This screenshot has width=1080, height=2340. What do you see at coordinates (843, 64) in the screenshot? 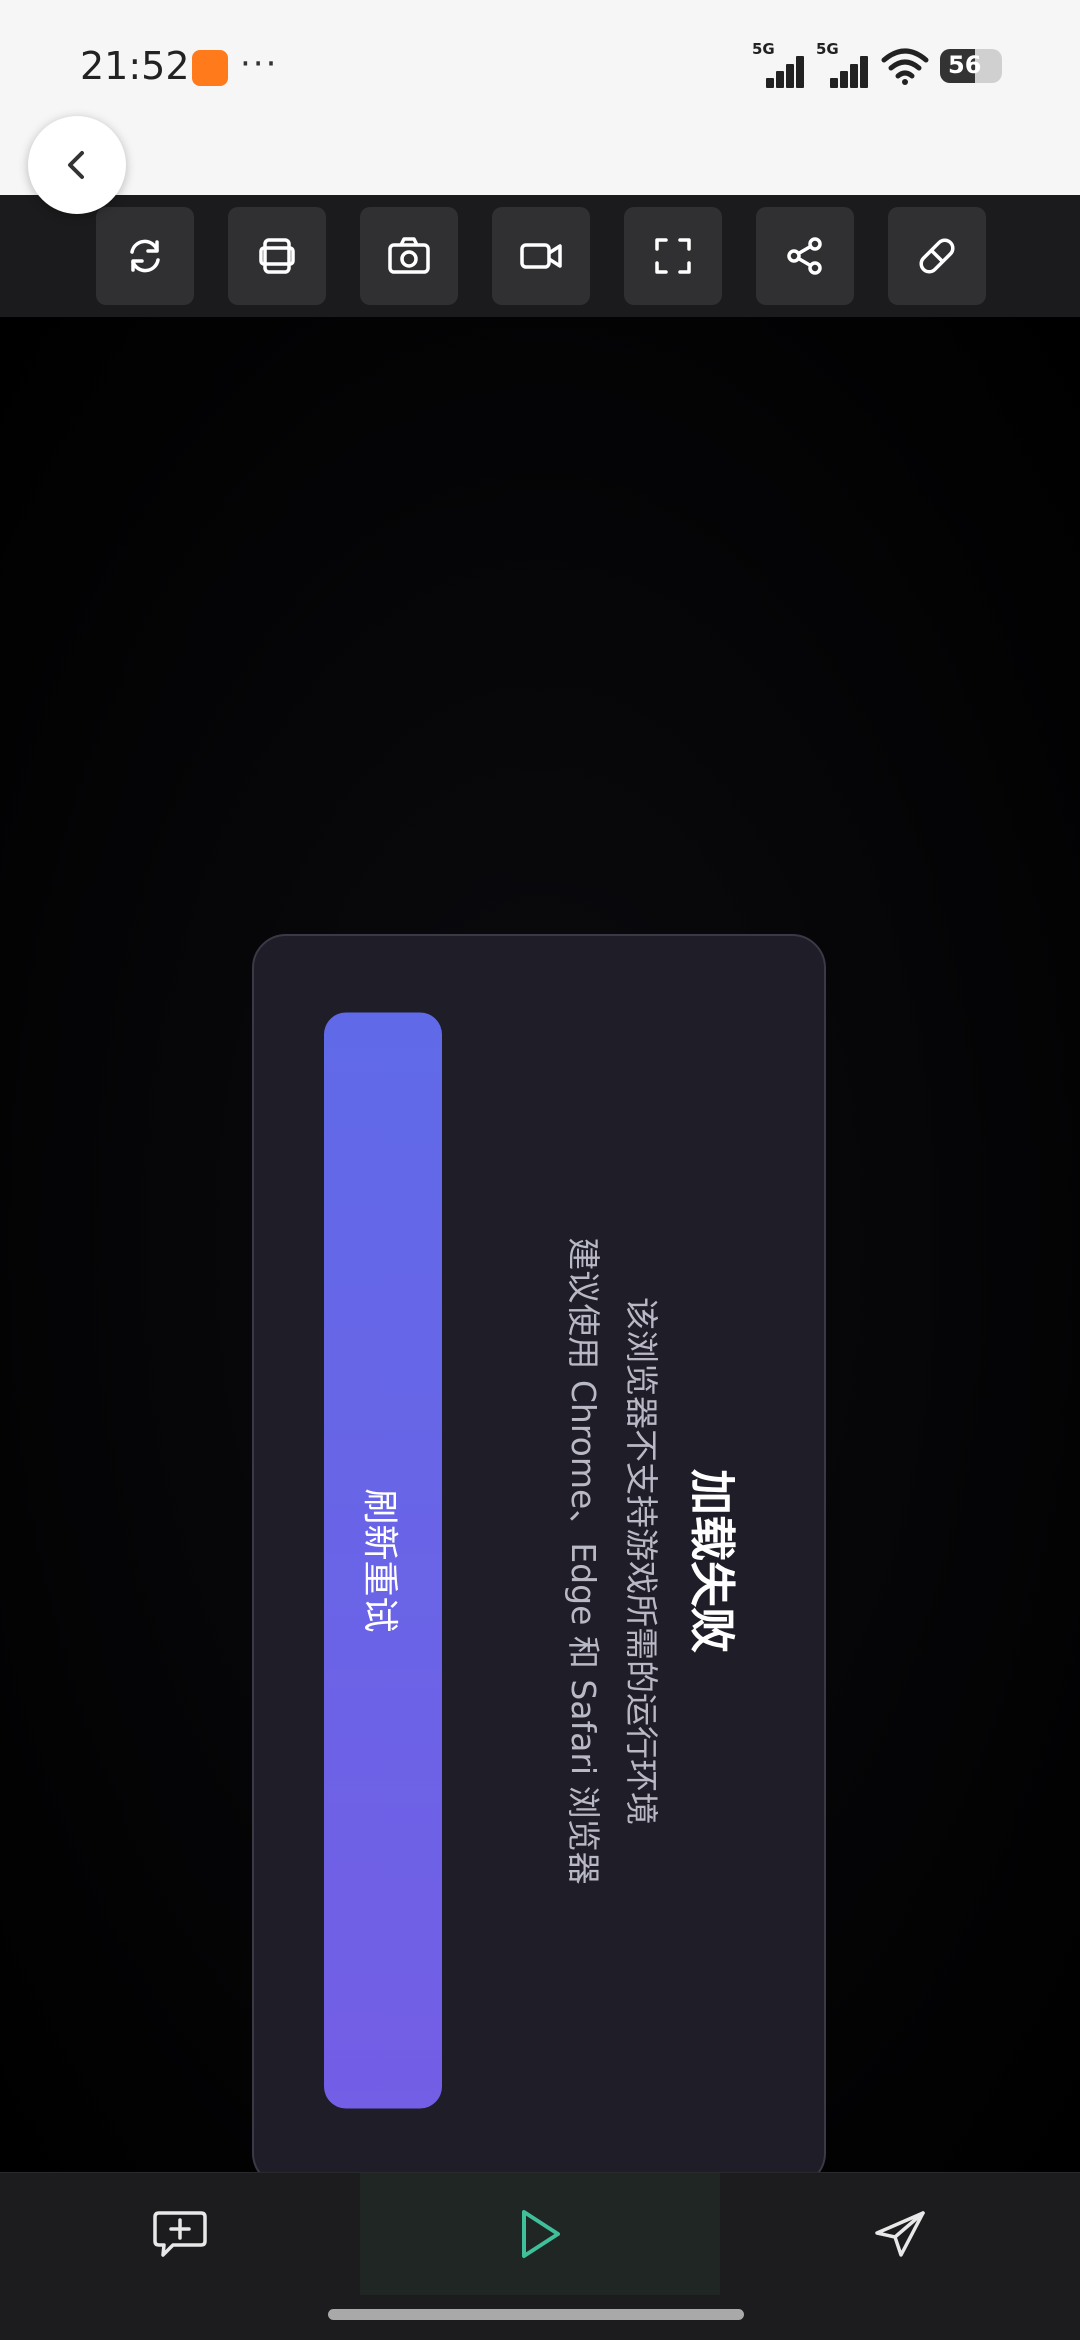
I see `cellular-signal-icon-2: 5G` at bounding box center [843, 64].